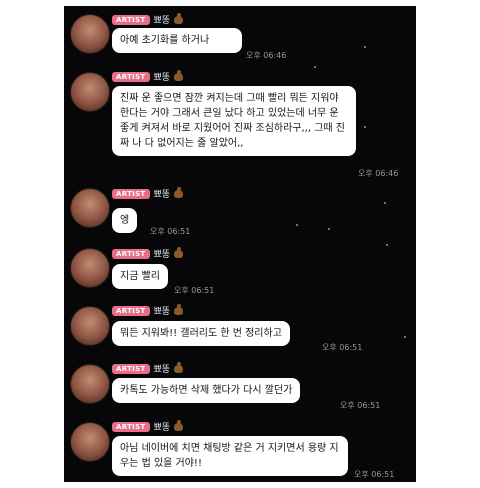 The image size is (480, 488). Describe the element at coordinates (206, 390) in the screenshot. I see `message-bubble: 카톡도 가능하면 삭제 했다가 다시 깔던가` at that location.